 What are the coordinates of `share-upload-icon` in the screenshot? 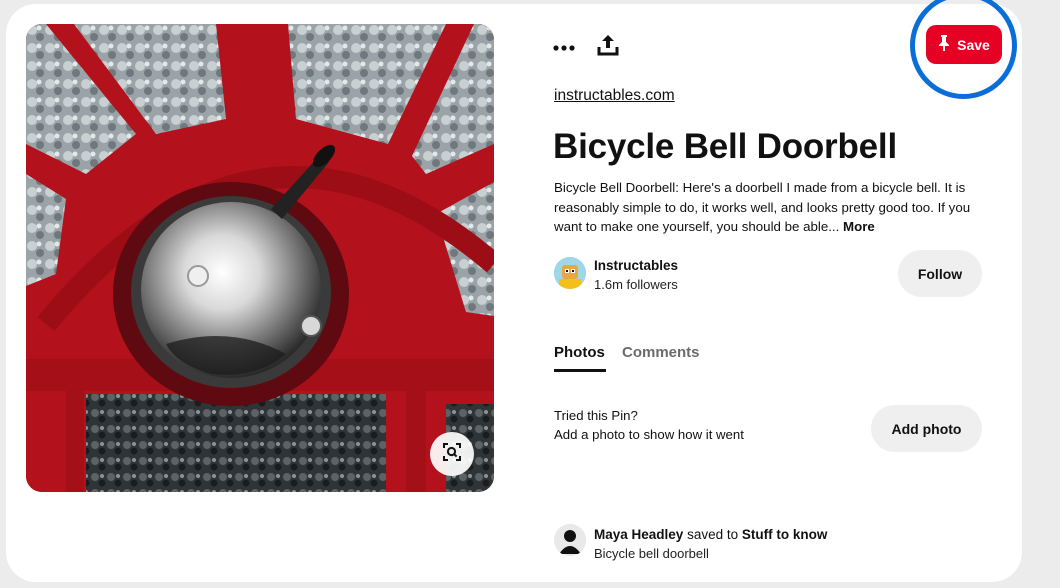 It's located at (608, 47).